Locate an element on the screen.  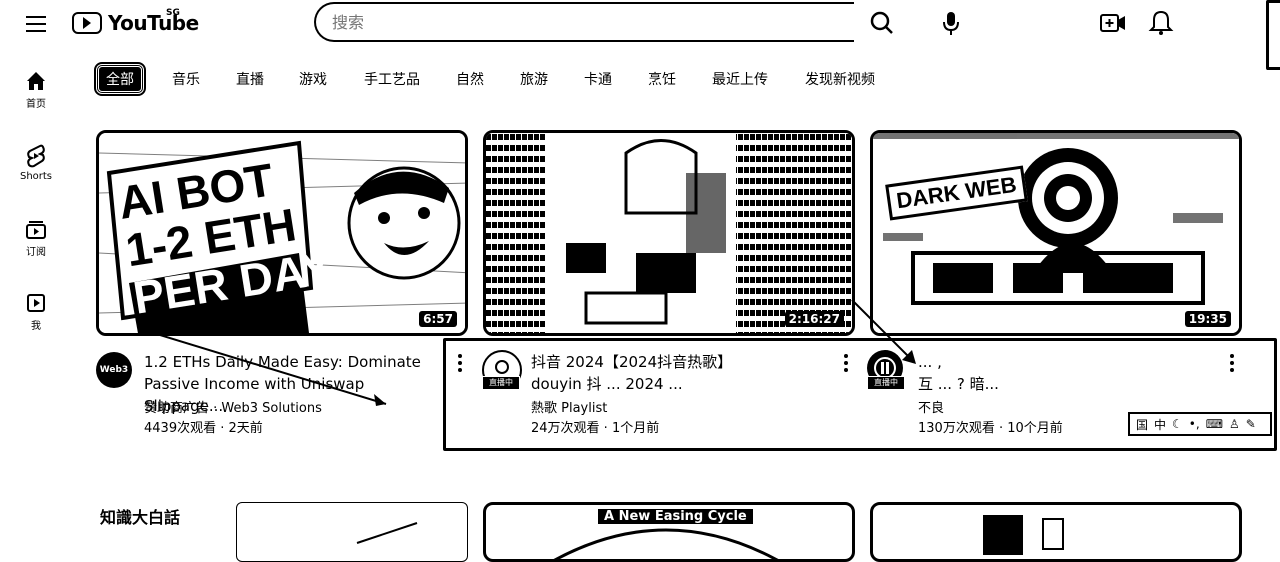
channel-name-2: 熱歌 Playlist is located at coordinates (569, 409).